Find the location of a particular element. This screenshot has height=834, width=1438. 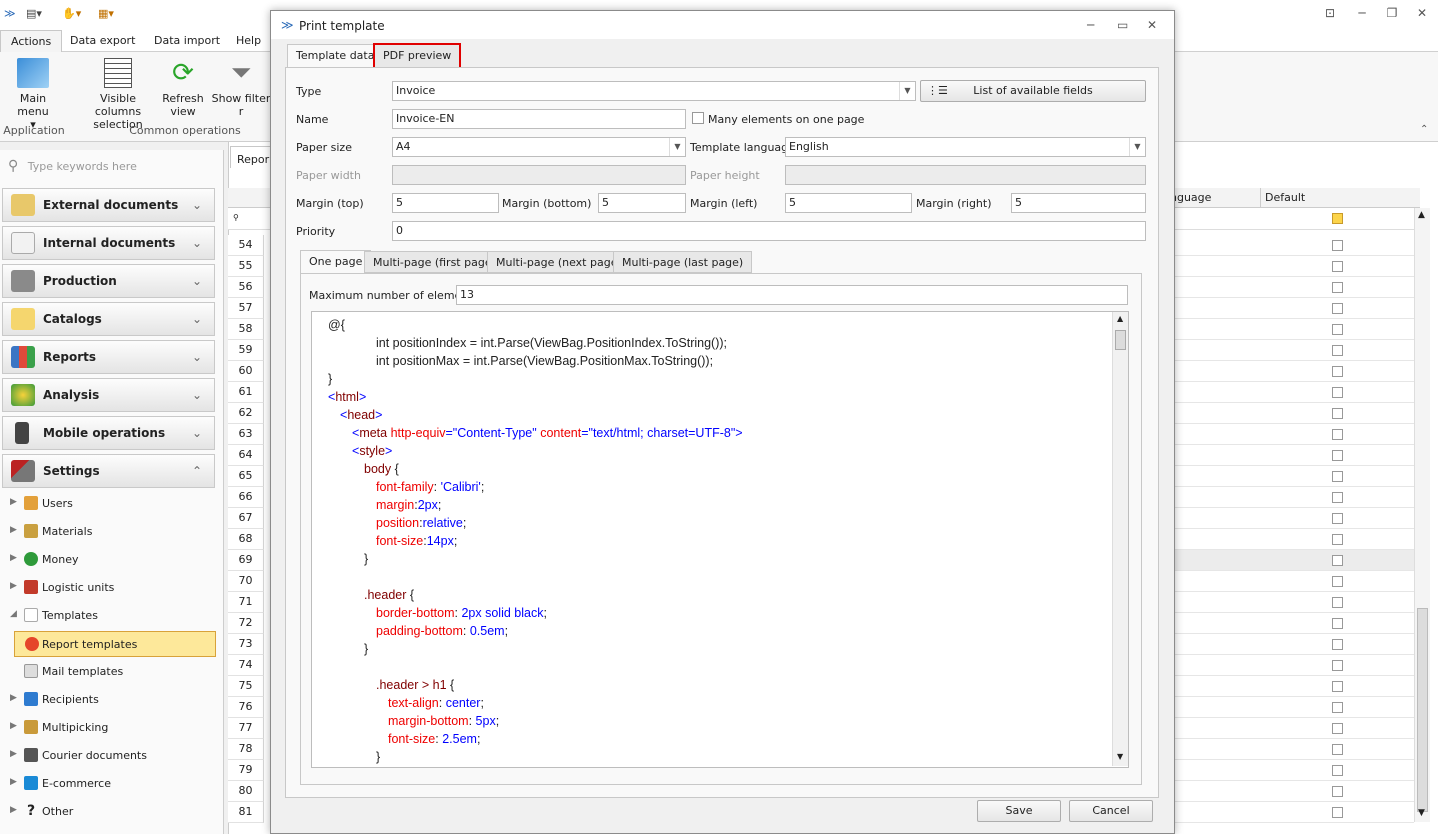

grid-scrollbar: ▲ ▼ is located at coordinates (1422, 515).